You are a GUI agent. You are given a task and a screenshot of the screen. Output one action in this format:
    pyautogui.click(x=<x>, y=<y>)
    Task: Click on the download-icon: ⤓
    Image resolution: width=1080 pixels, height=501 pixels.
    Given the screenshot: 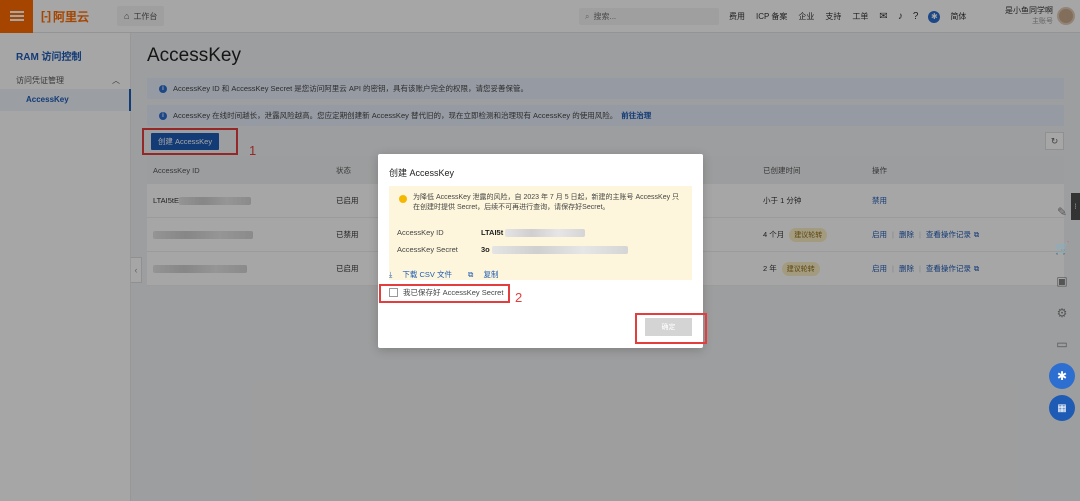 What is the action you would take?
    pyautogui.click(x=391, y=274)
    